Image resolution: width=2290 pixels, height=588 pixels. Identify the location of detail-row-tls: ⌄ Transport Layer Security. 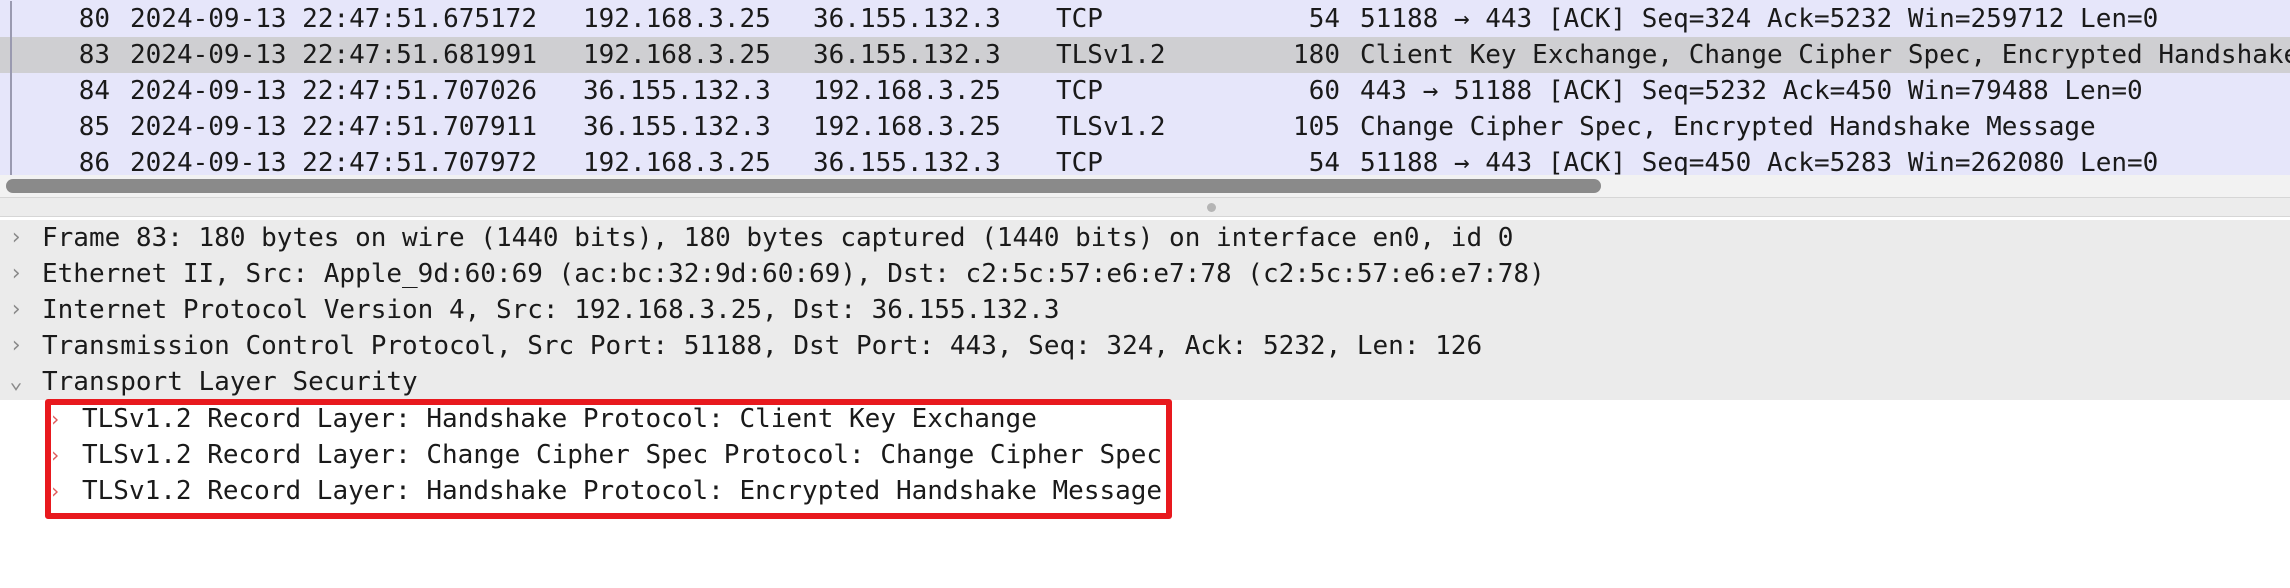
(1145, 382).